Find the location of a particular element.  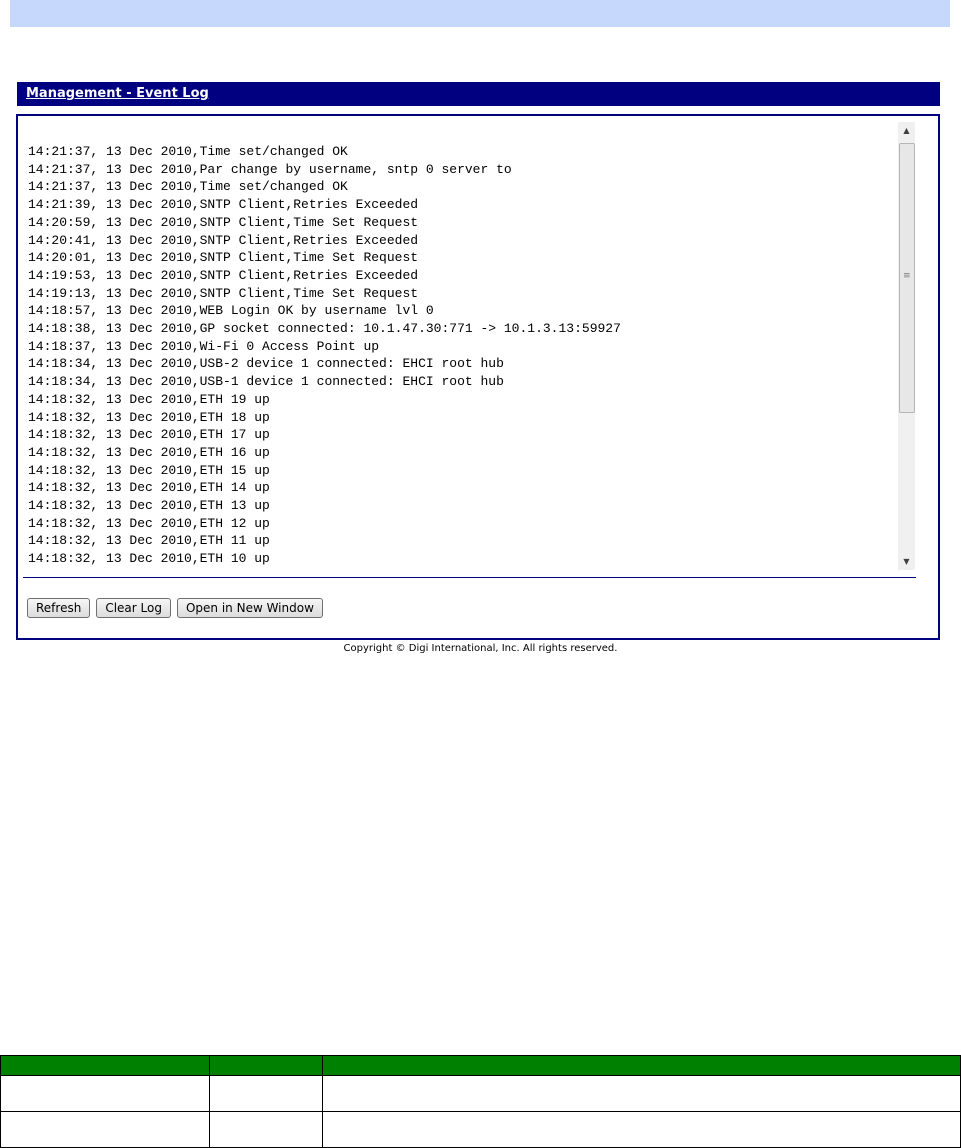

scroll-down-icon: ▼ is located at coordinates (906, 561).